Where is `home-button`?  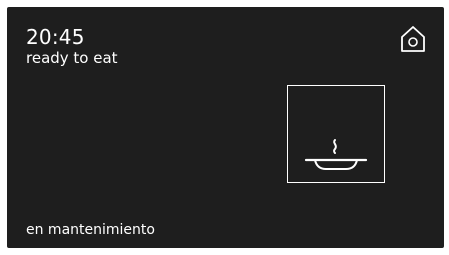 home-button is located at coordinates (413, 39).